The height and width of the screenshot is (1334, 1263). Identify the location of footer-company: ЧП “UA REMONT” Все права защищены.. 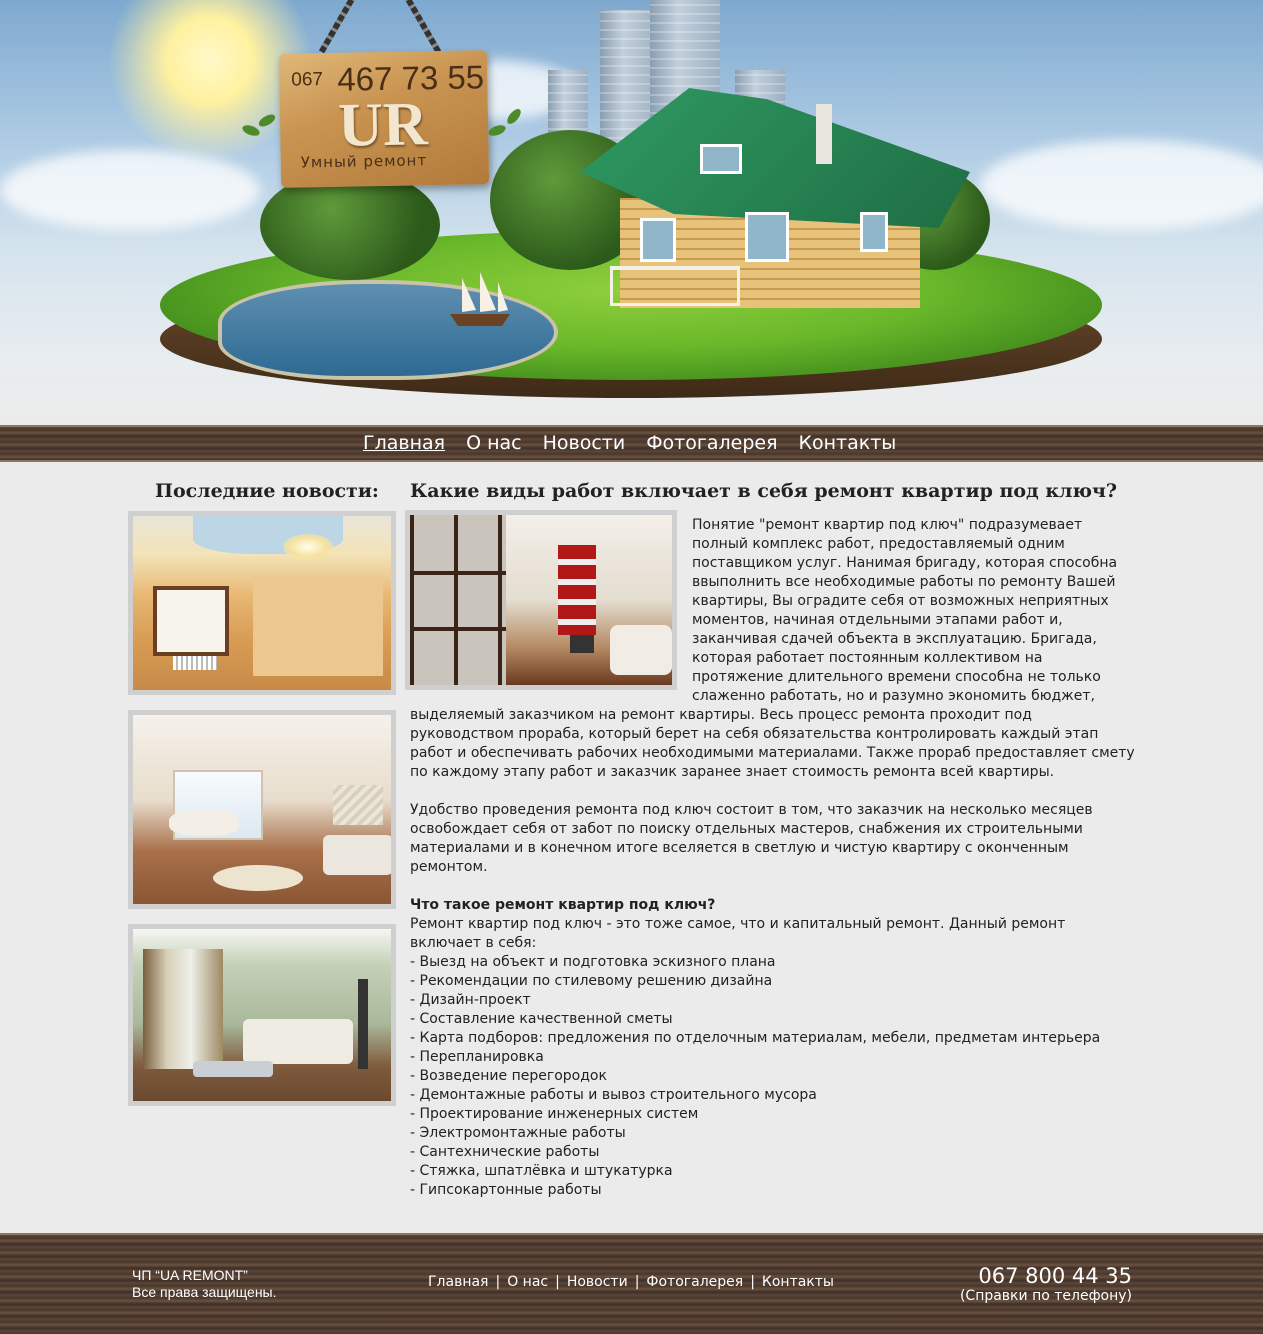
(204, 1284).